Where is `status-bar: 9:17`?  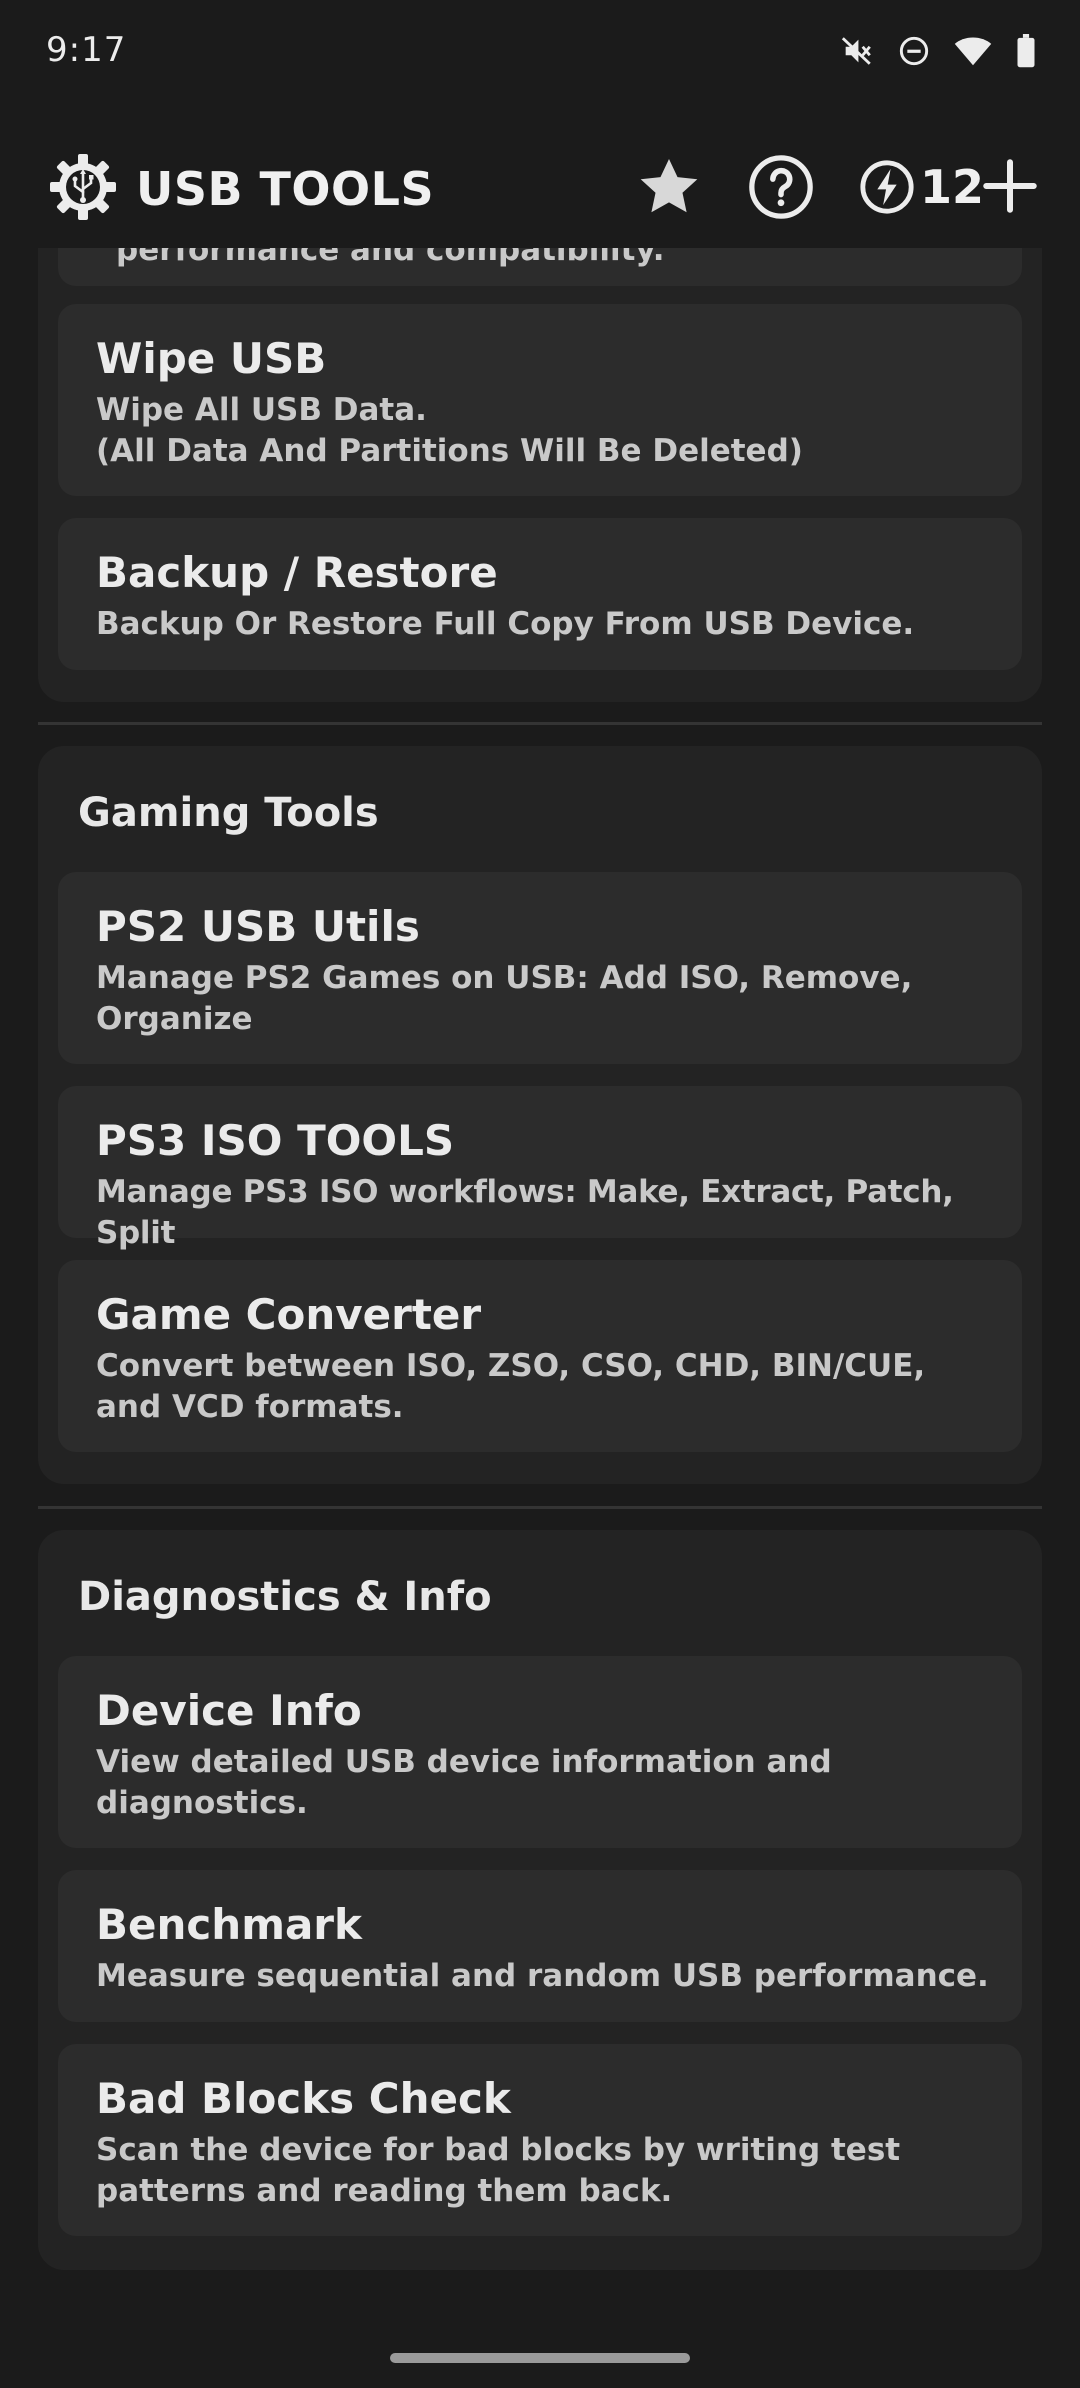 status-bar: 9:17 is located at coordinates (540, 55).